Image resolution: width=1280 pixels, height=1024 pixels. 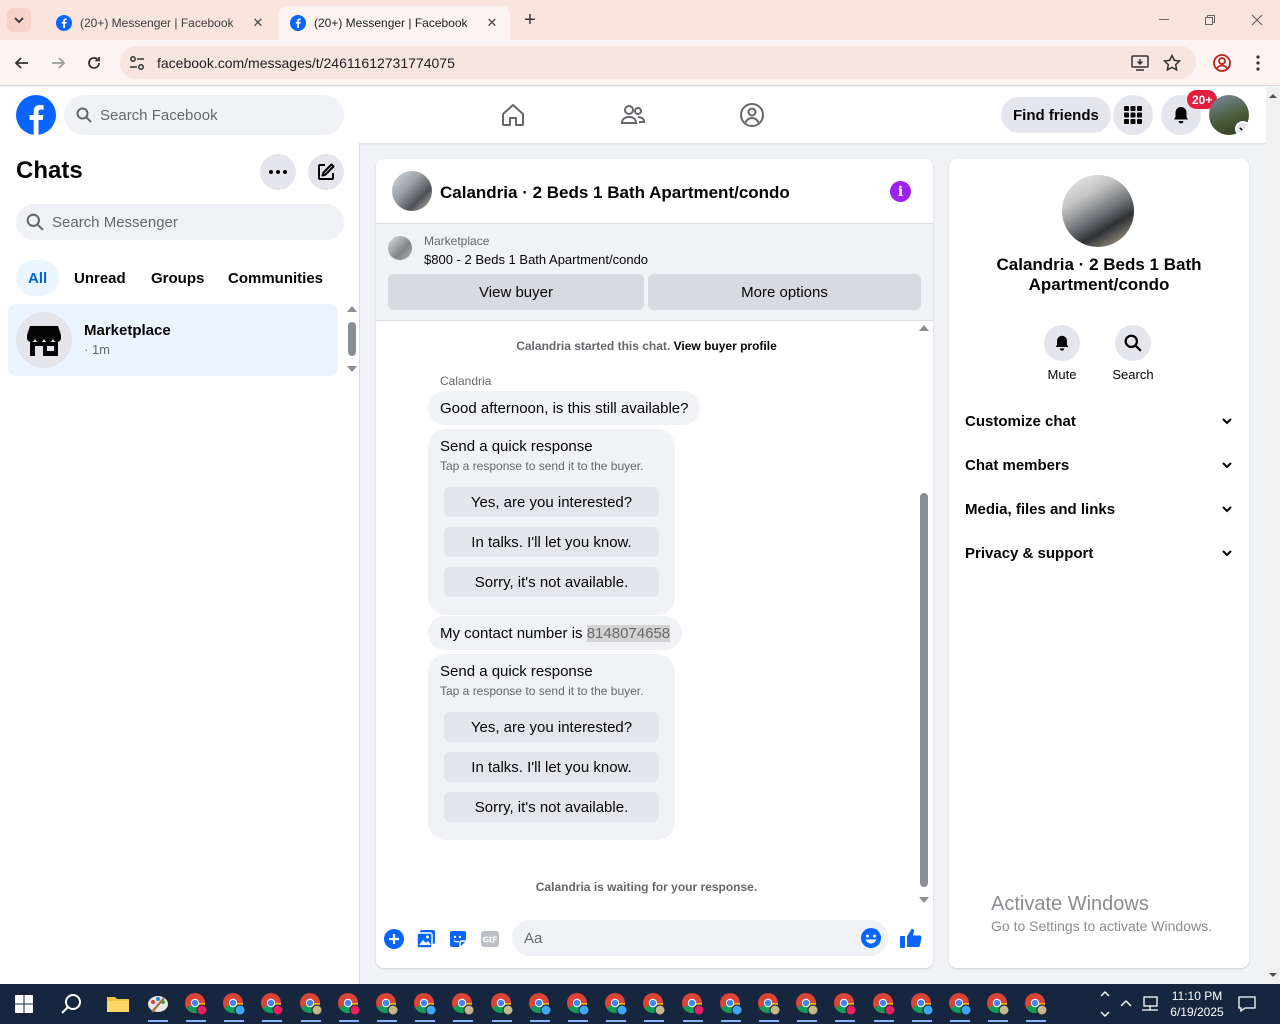 What do you see at coordinates (1222, 63) in the screenshot?
I see `profile-button` at bounding box center [1222, 63].